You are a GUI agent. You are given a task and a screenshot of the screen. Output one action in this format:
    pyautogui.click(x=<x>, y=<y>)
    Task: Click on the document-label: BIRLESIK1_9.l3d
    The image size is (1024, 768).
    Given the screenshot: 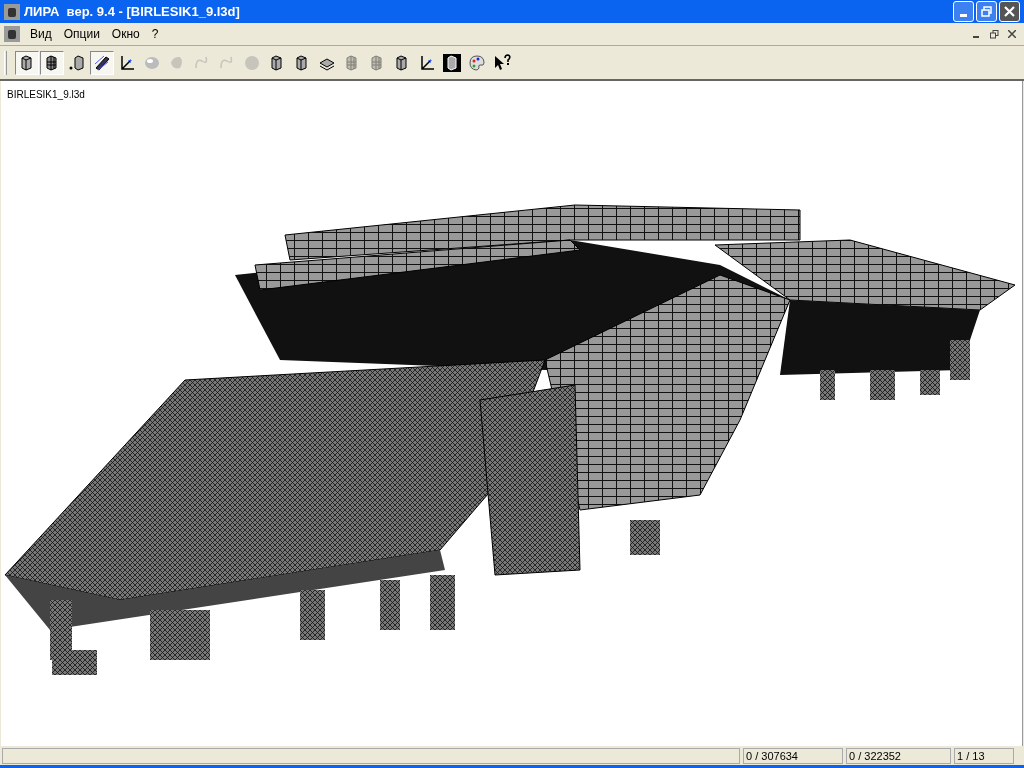 What is the action you would take?
    pyautogui.click(x=46, y=95)
    